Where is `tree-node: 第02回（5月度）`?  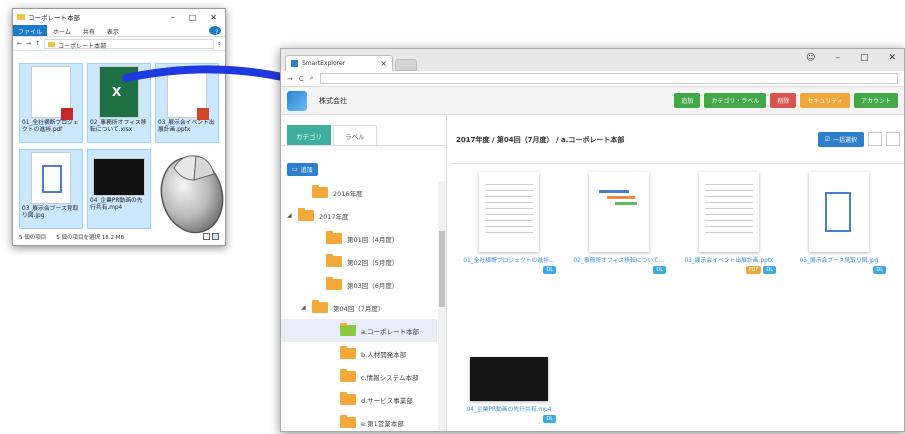
tree-node: 第02回（5月度） is located at coordinates (359, 261).